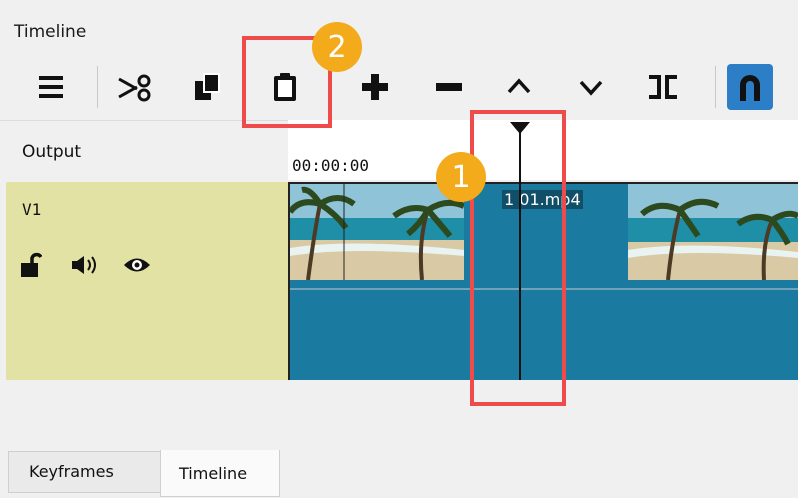 The image size is (798, 498). I want to click on eye-icon, so click(137, 265).